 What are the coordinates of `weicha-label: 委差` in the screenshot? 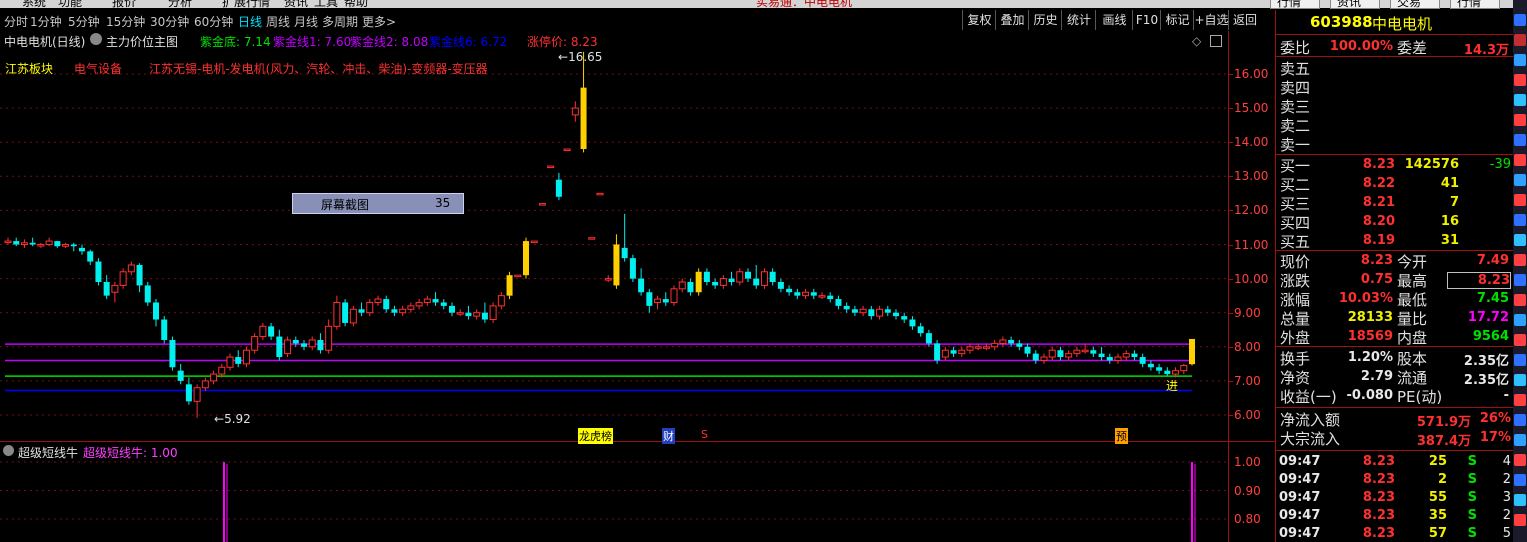 It's located at (1412, 48).